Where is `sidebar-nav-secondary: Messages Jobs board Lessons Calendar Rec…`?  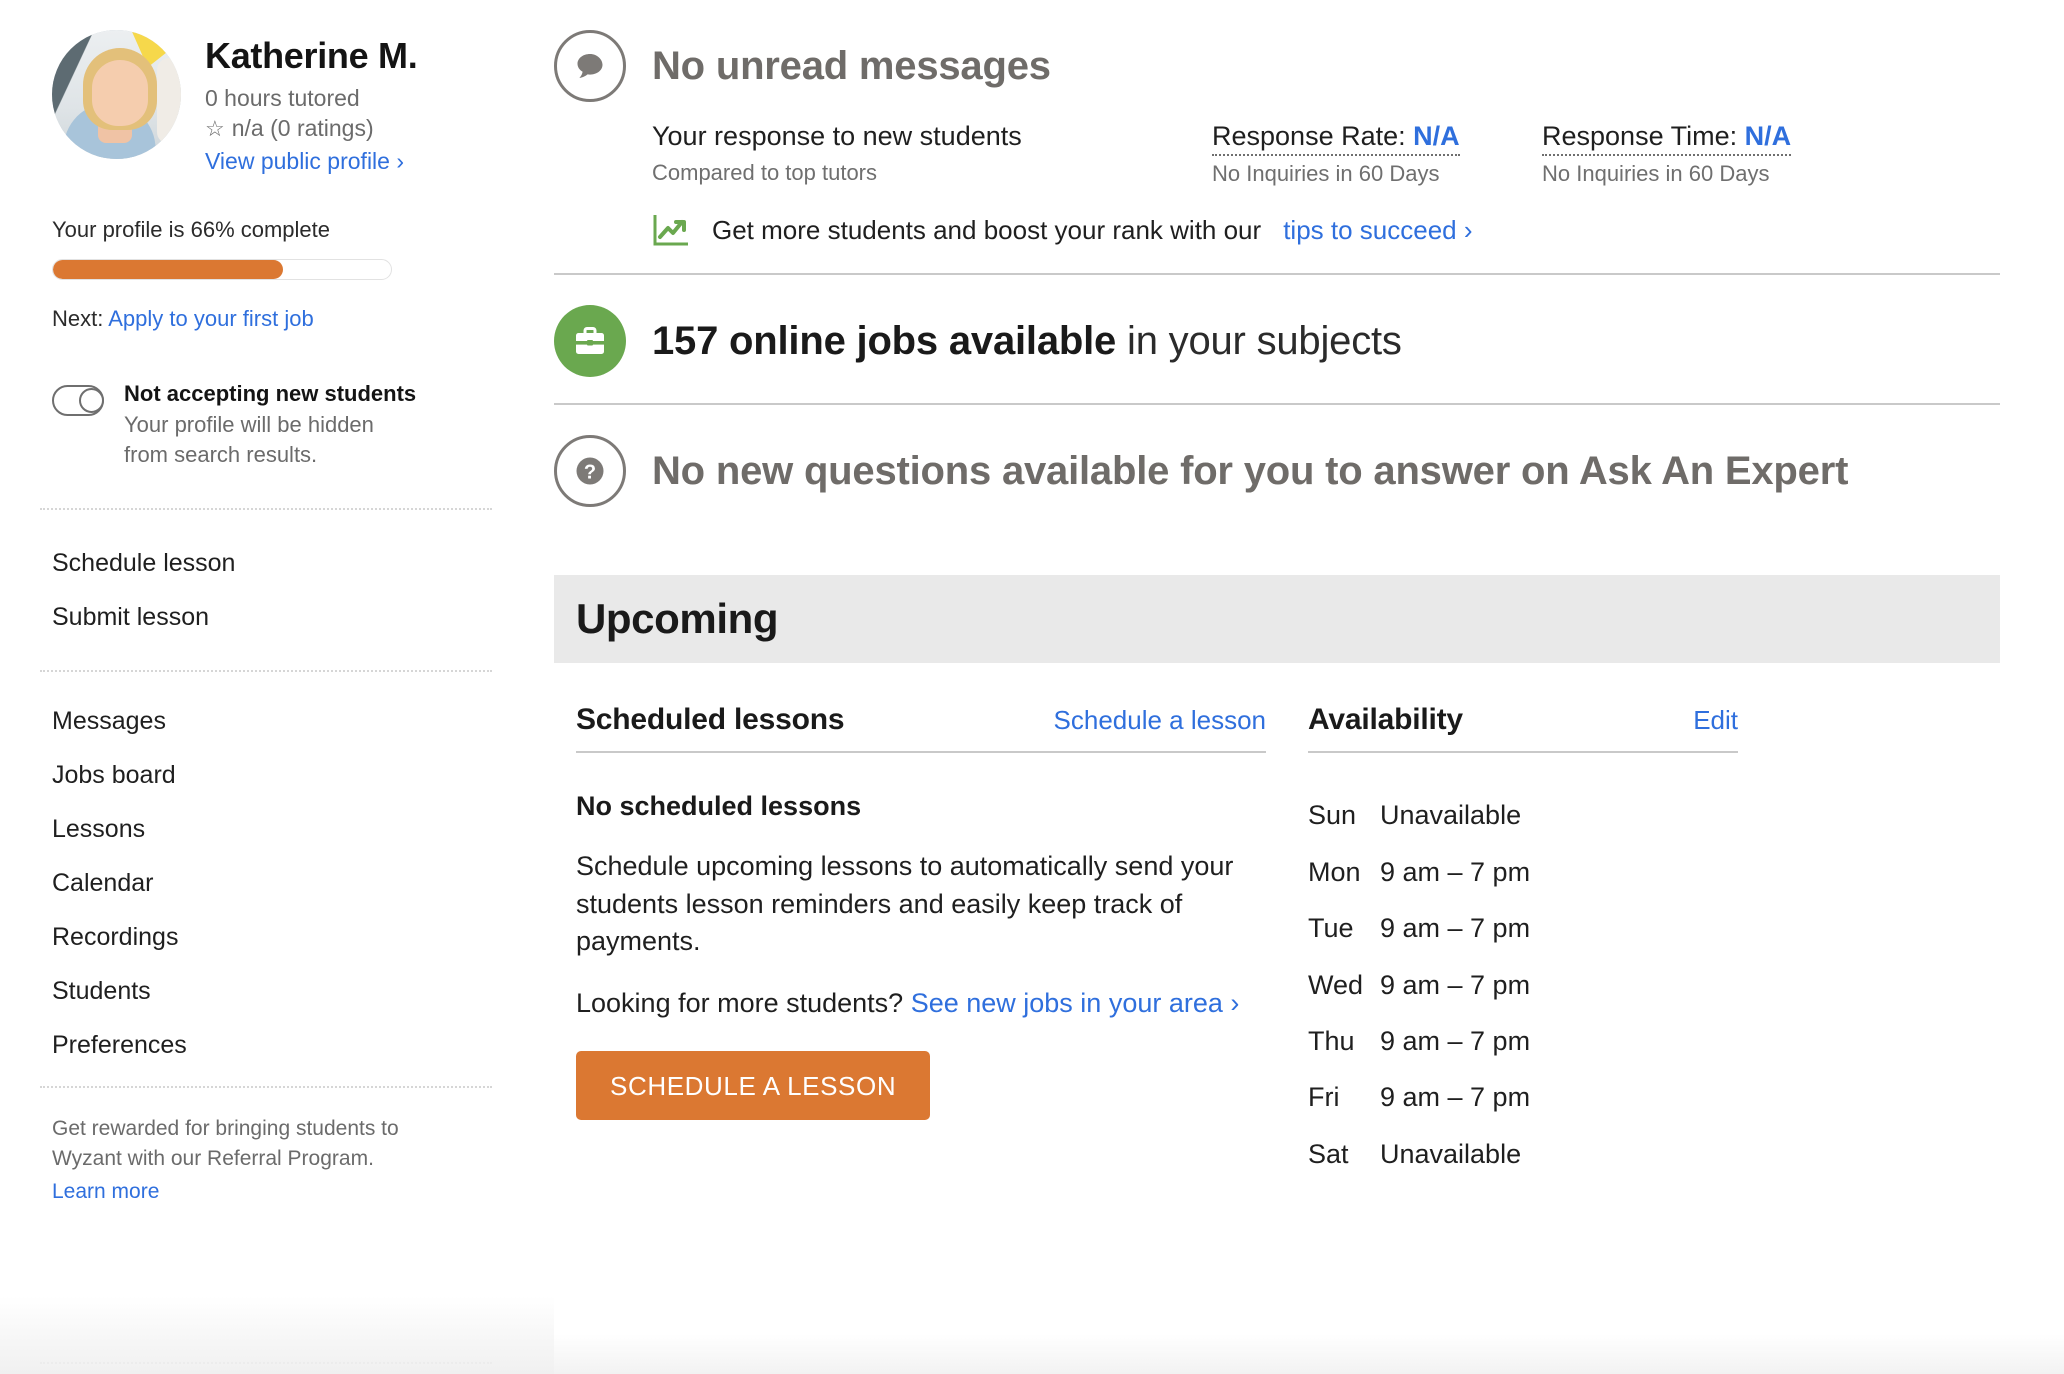
sidebar-nav-secondary: Messages Jobs board Lessons Calendar Rec… is located at coordinates (278, 883).